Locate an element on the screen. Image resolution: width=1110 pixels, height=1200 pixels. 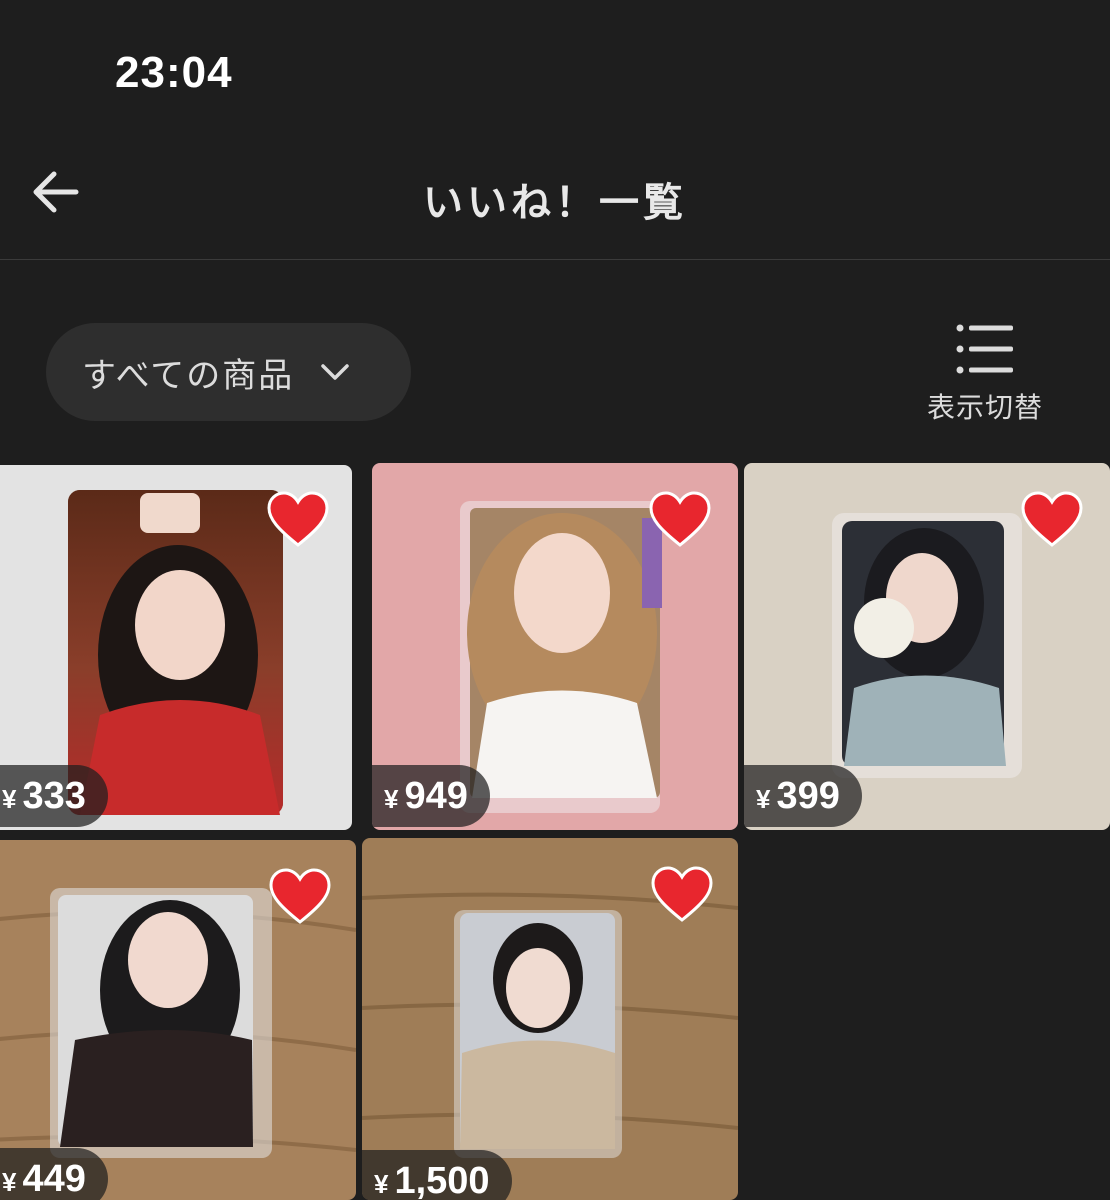
status-time: 23:04 is located at coordinates (174, 72).